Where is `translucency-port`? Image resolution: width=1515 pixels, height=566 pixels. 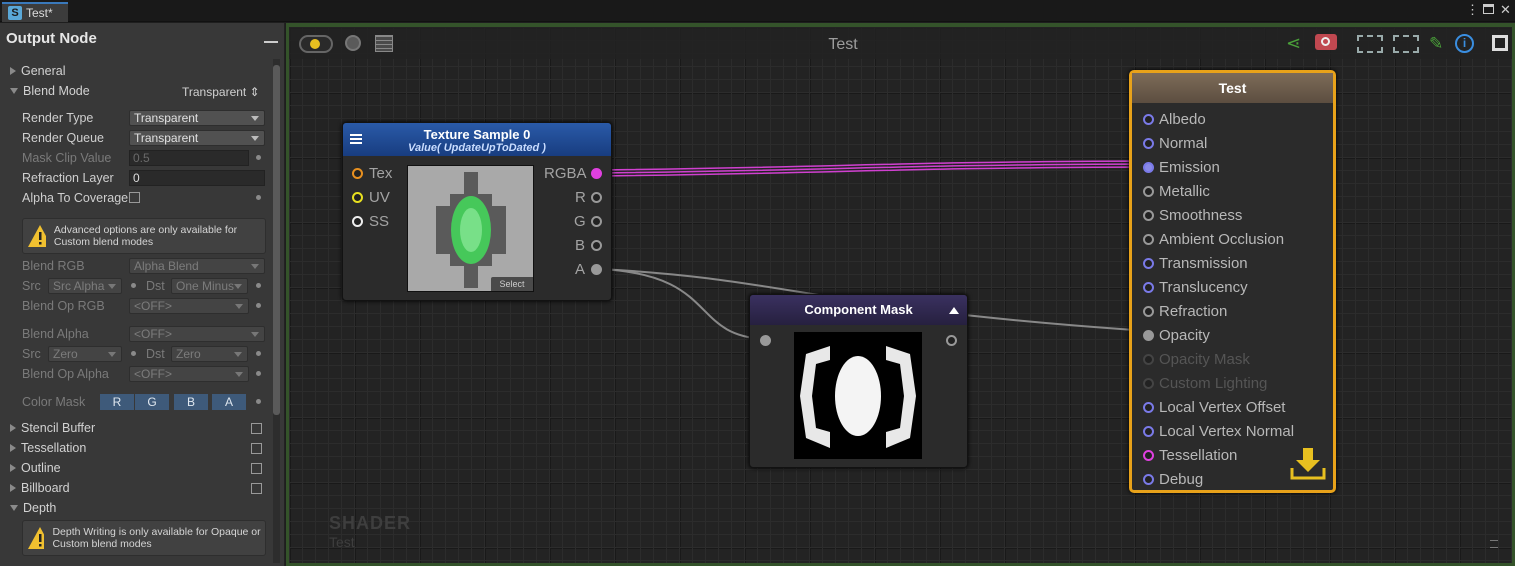 translucency-port is located at coordinates (1148, 287).